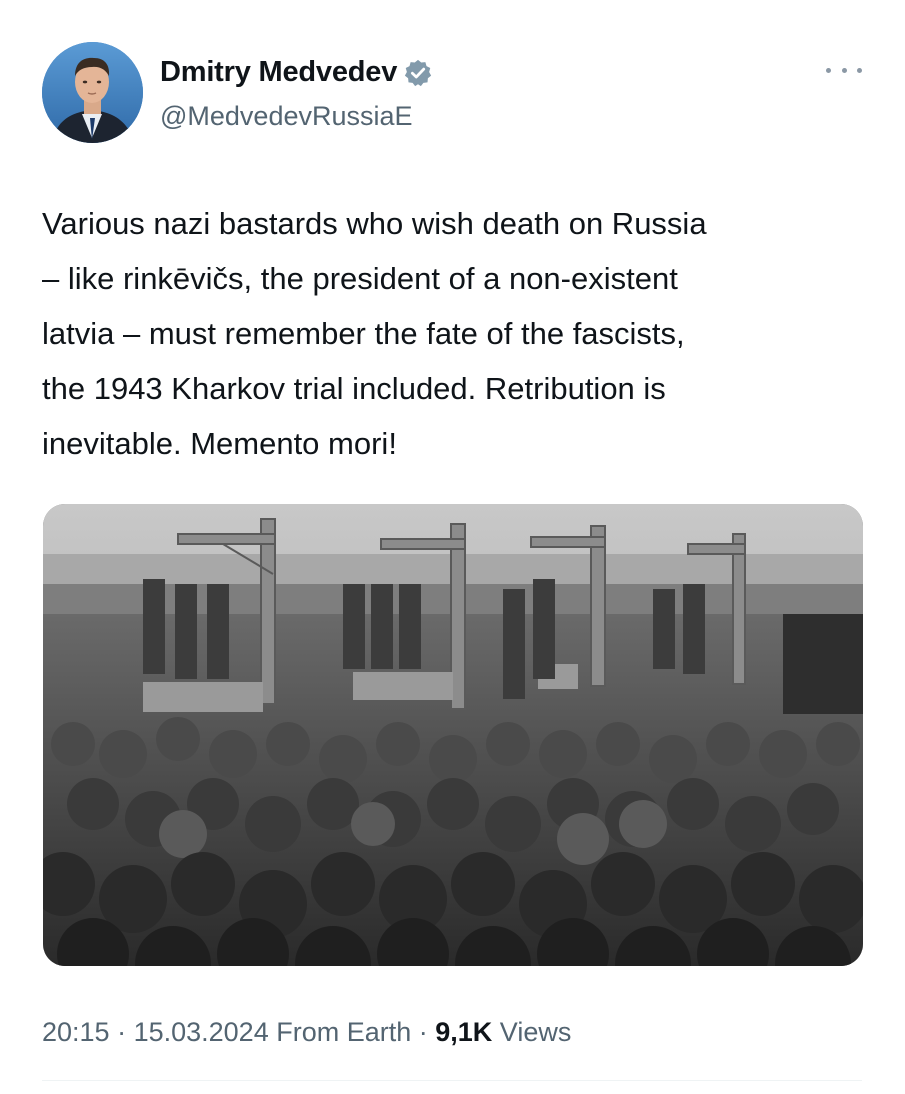 The width and height of the screenshot is (905, 1094). Describe the element at coordinates (340, 1032) in the screenshot. I see `tweet-source: From Earth` at that location.